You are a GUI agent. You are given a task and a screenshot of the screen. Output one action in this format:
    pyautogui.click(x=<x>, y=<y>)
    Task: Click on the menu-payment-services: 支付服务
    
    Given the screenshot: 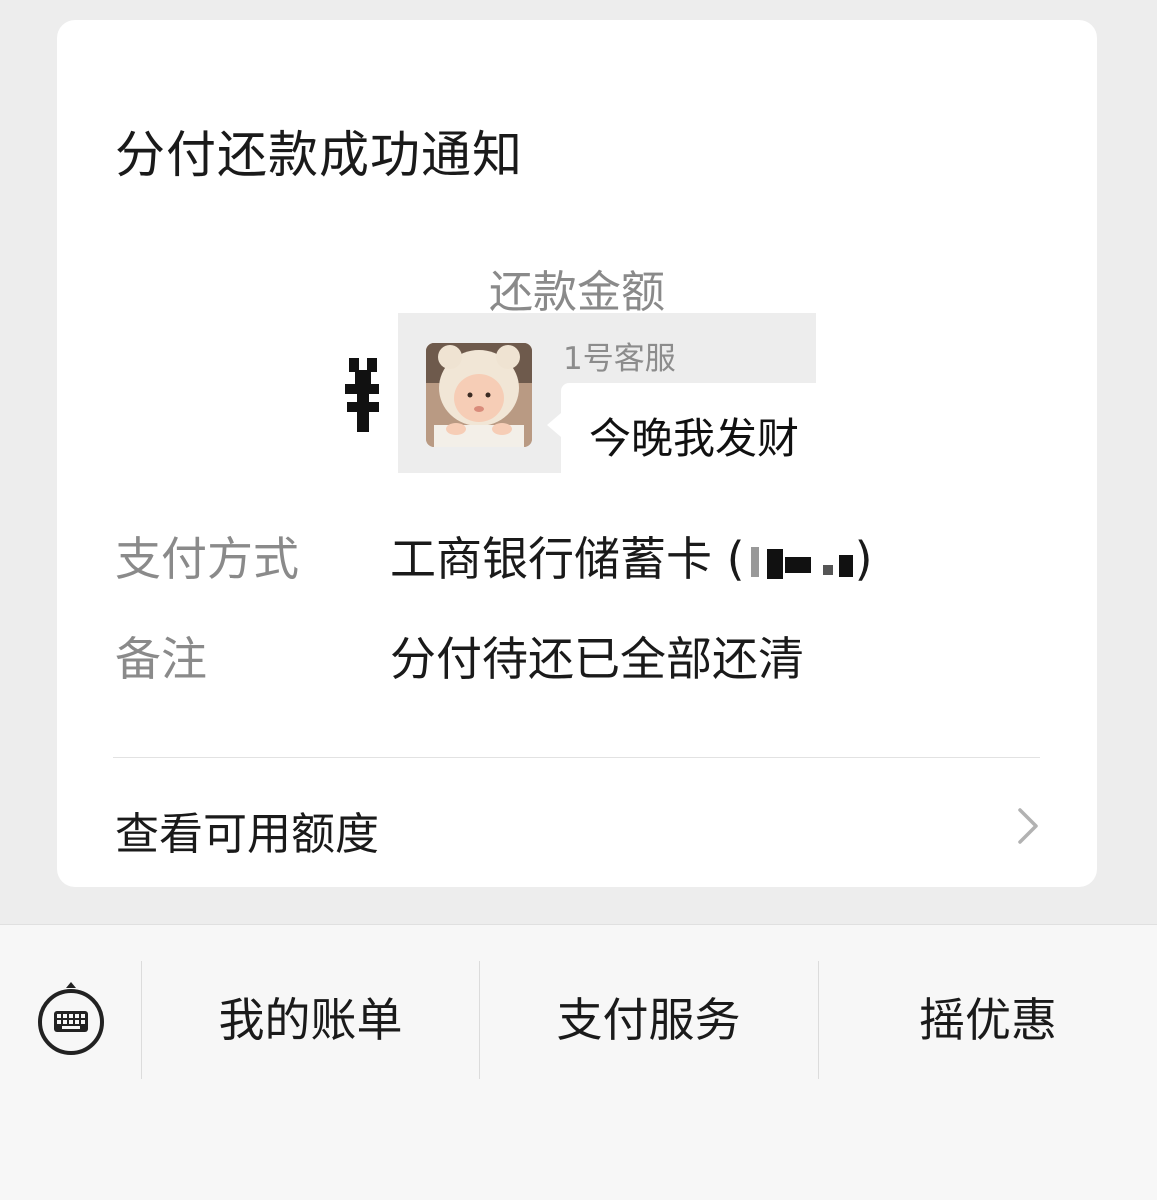 What is the action you would take?
    pyautogui.click(x=648, y=1020)
    